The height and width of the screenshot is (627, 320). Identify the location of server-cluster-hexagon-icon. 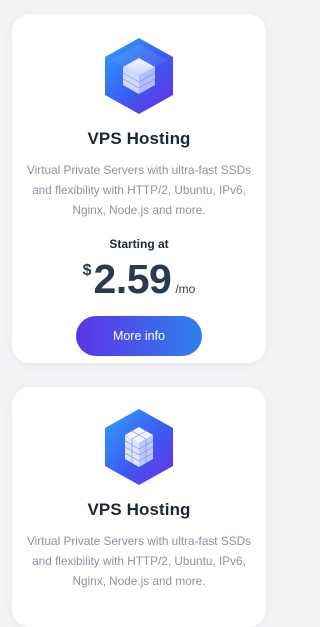
(139, 447).